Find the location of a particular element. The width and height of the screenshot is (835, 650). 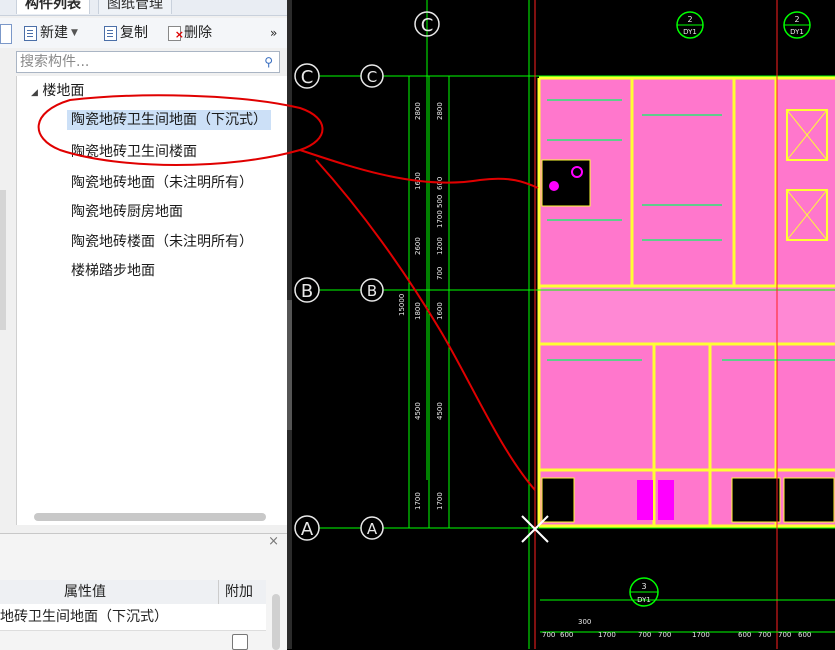

callout-num-2: 2 is located at coordinates (796, 19).